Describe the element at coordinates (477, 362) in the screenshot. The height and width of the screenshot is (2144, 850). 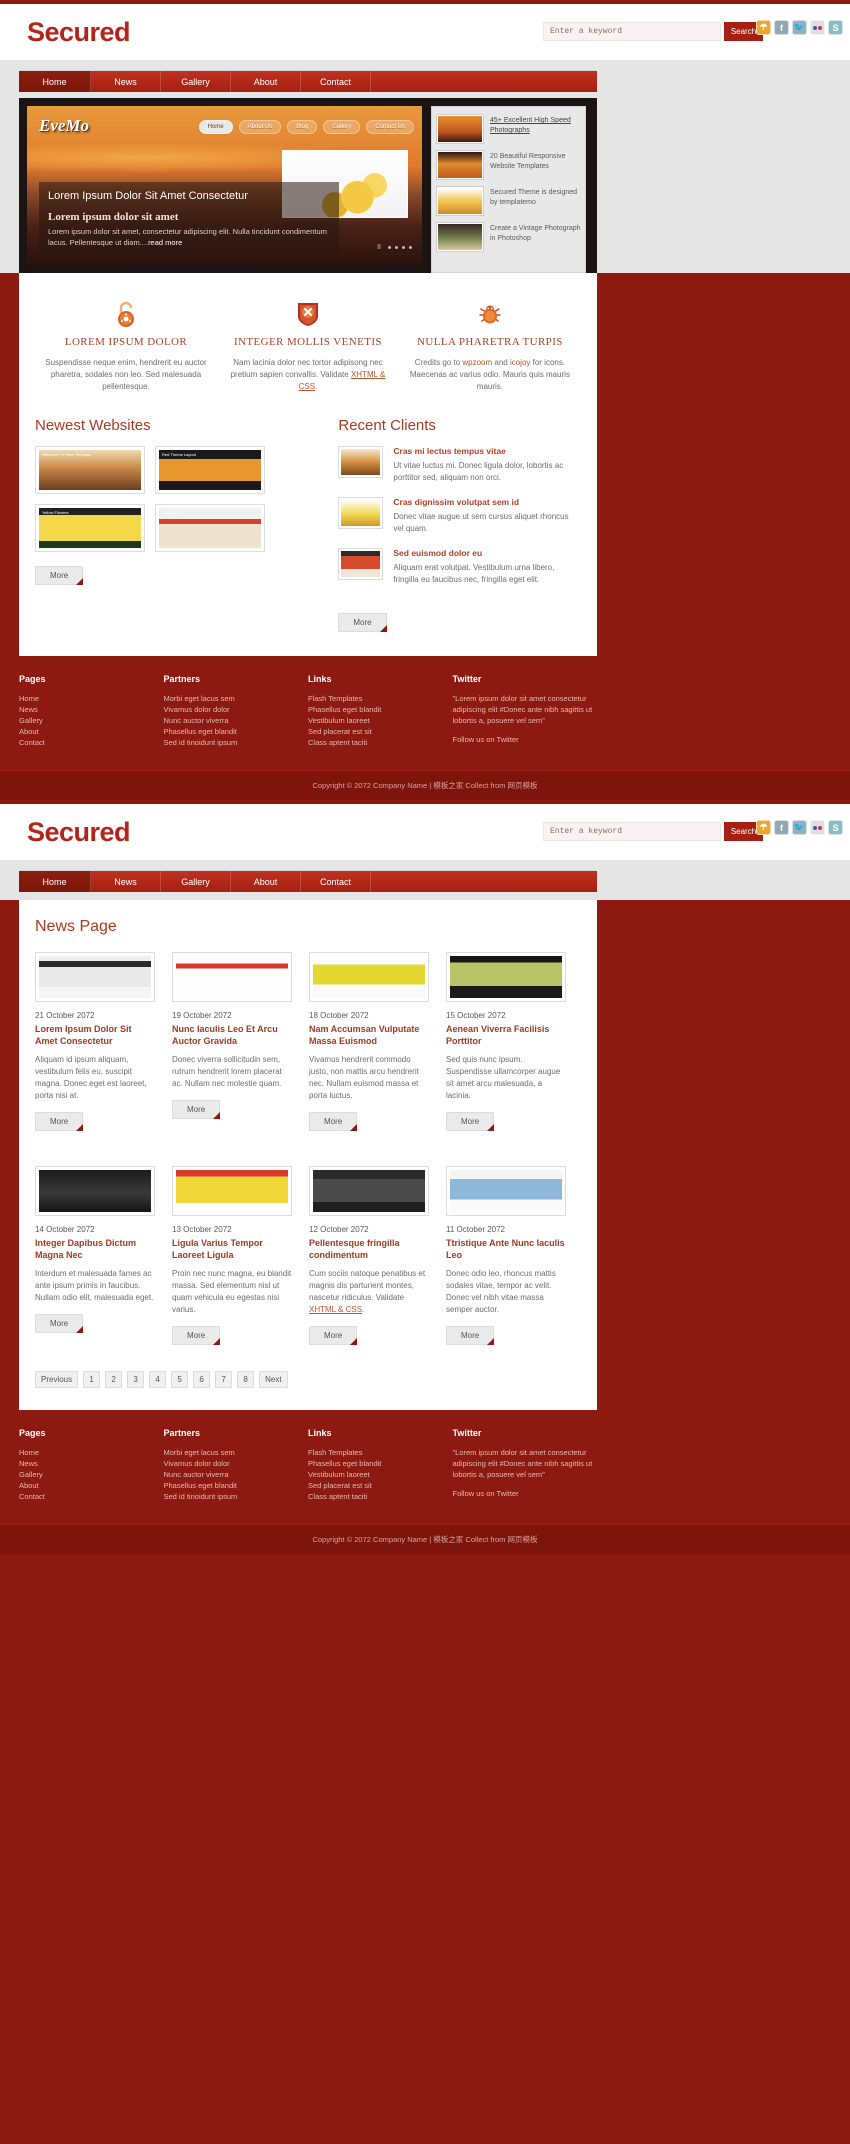
I see `feature-link-wpzoom: wpzoom` at that location.